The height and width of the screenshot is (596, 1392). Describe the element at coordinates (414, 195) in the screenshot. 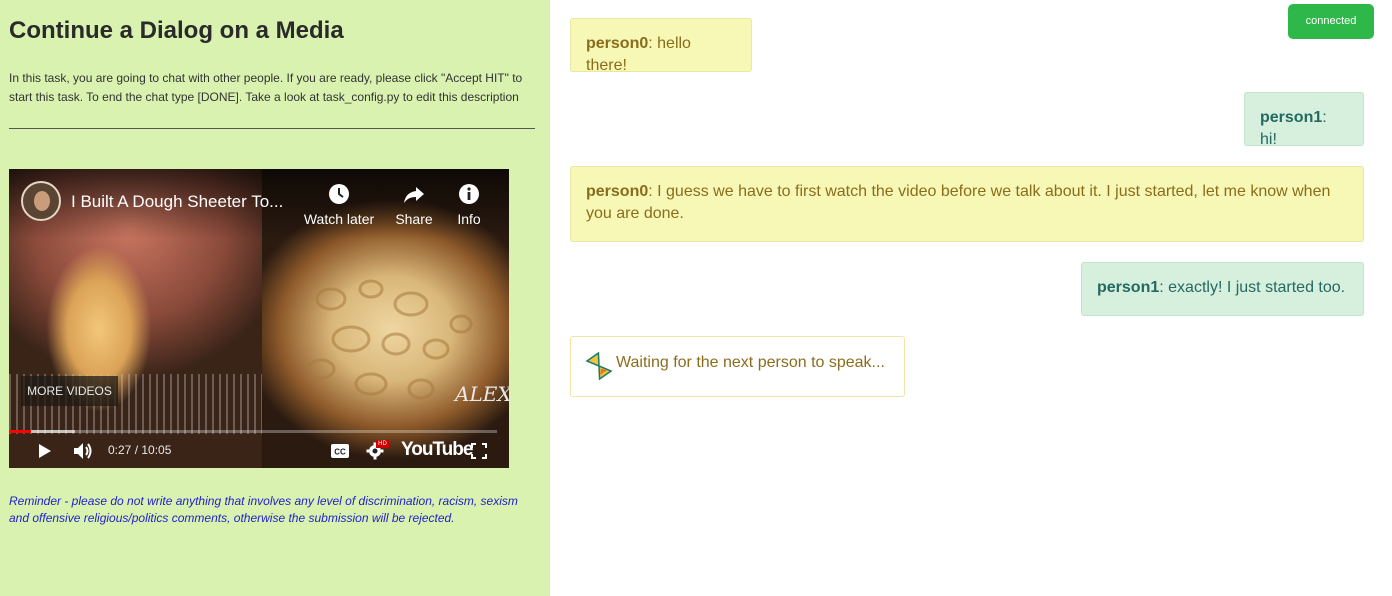

I see `share-arrow-icon` at that location.